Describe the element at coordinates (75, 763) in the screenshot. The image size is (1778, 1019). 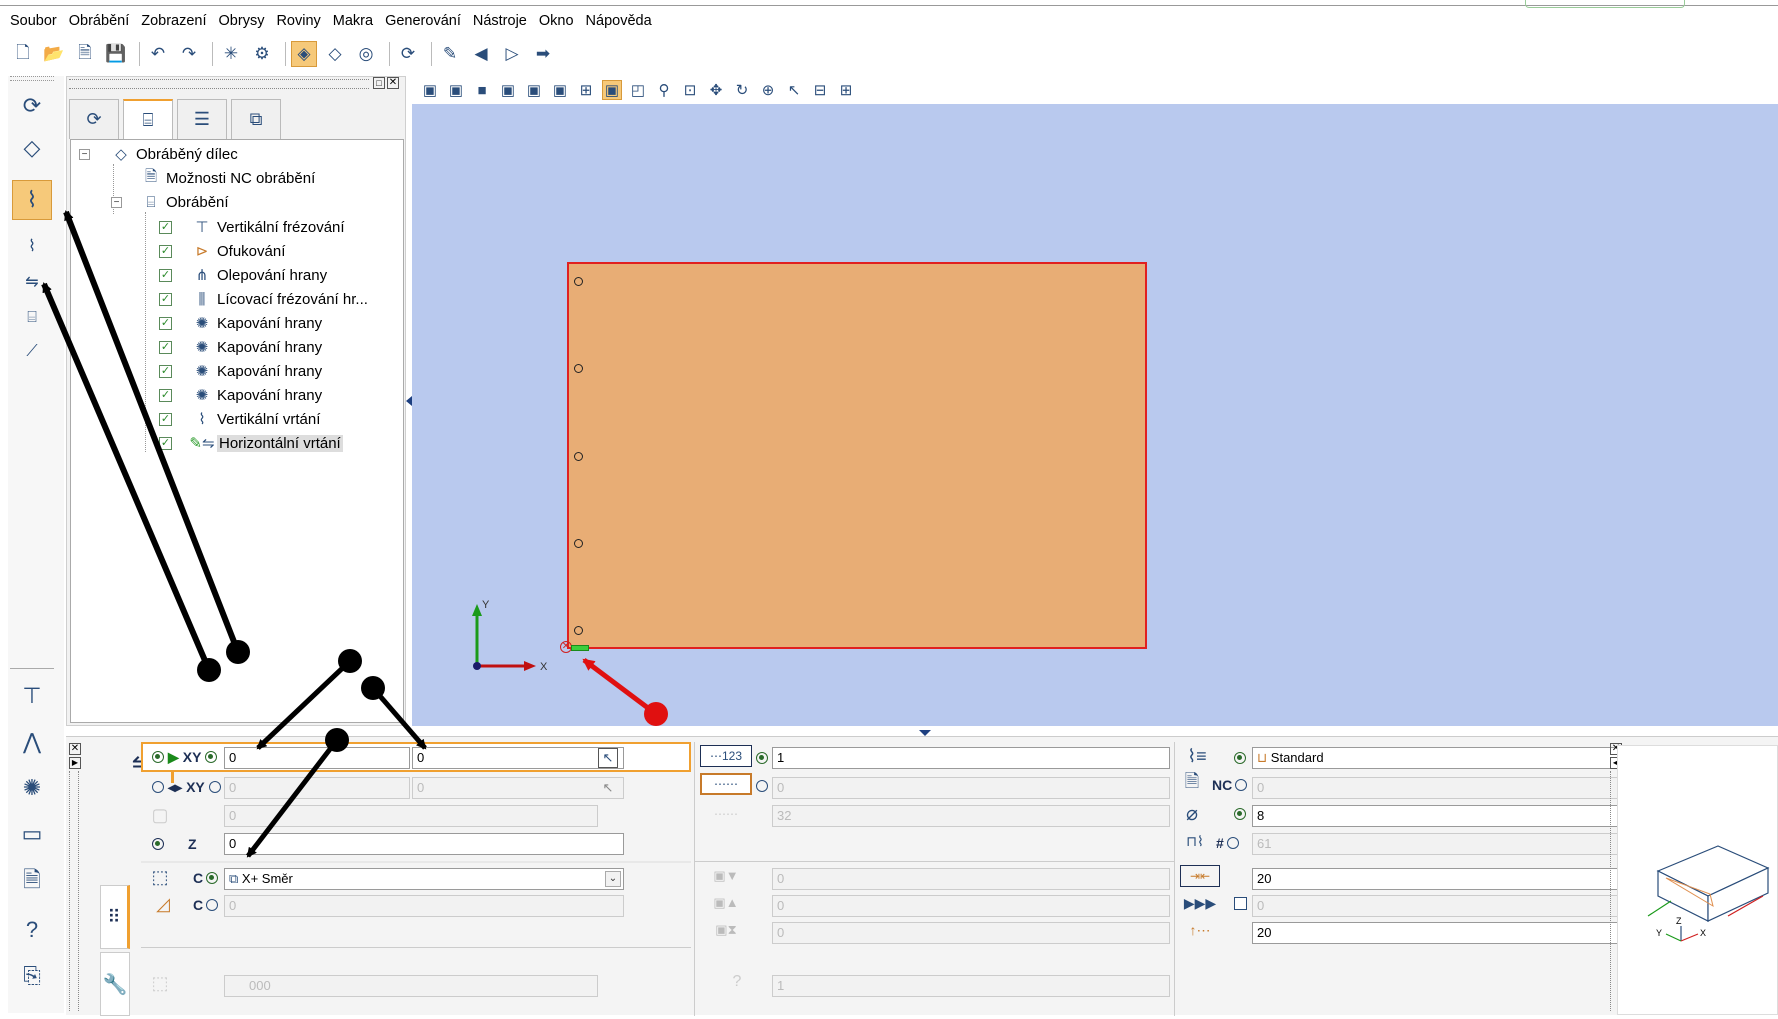
I see `params-pin-icon: ▶` at that location.